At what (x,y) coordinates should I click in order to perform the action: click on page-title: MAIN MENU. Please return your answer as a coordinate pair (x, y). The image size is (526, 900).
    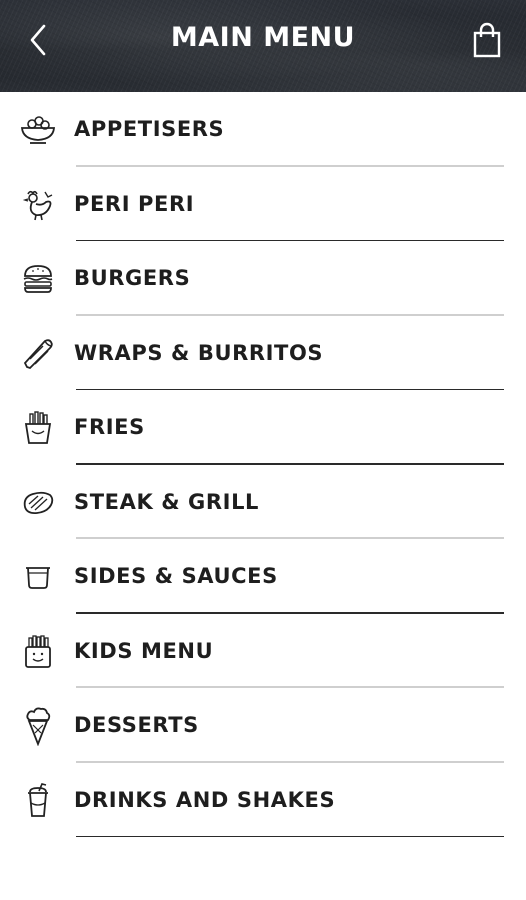
    Looking at the image, I should click on (263, 37).